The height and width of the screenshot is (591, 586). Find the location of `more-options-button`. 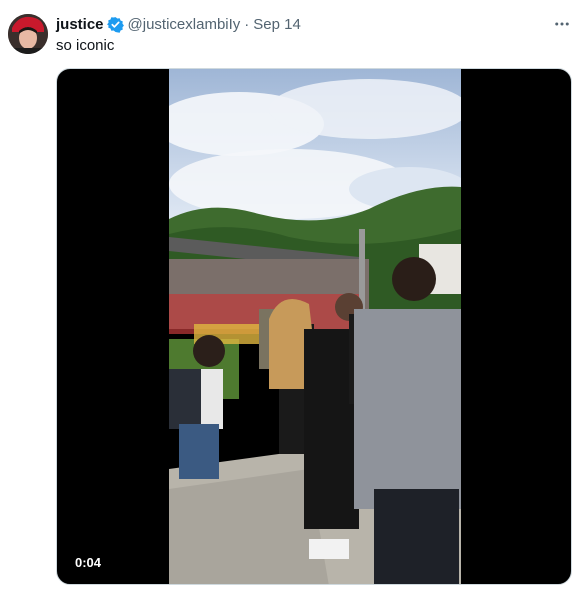

more-options-button is located at coordinates (562, 24).